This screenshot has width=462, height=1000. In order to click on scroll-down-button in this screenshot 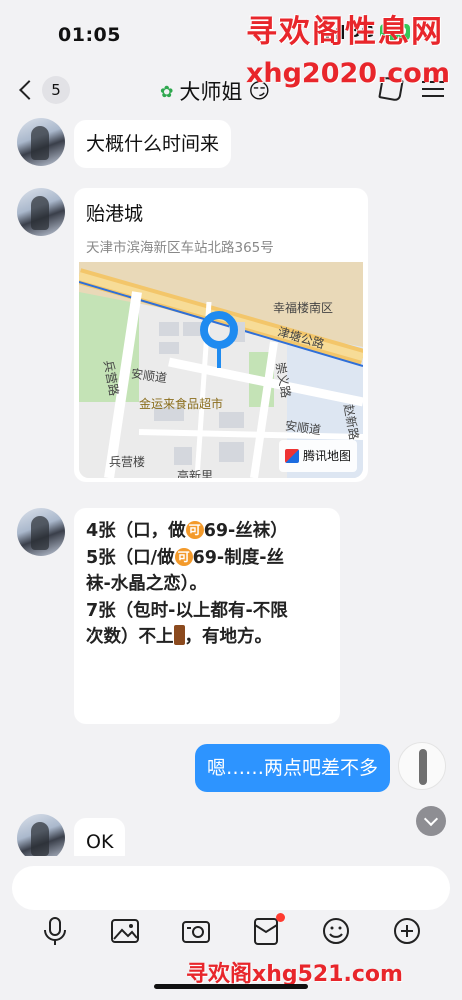, I will do `click(431, 821)`.